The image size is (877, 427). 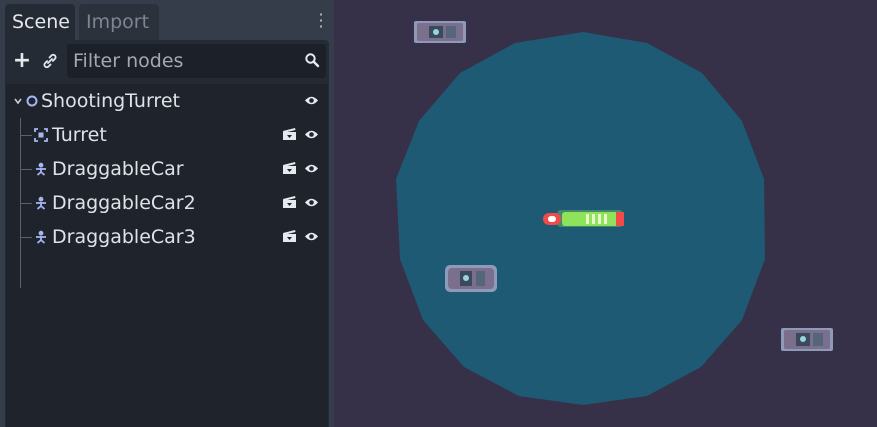 What do you see at coordinates (79, 135) in the screenshot?
I see `tree-item-label: Turret` at bounding box center [79, 135].